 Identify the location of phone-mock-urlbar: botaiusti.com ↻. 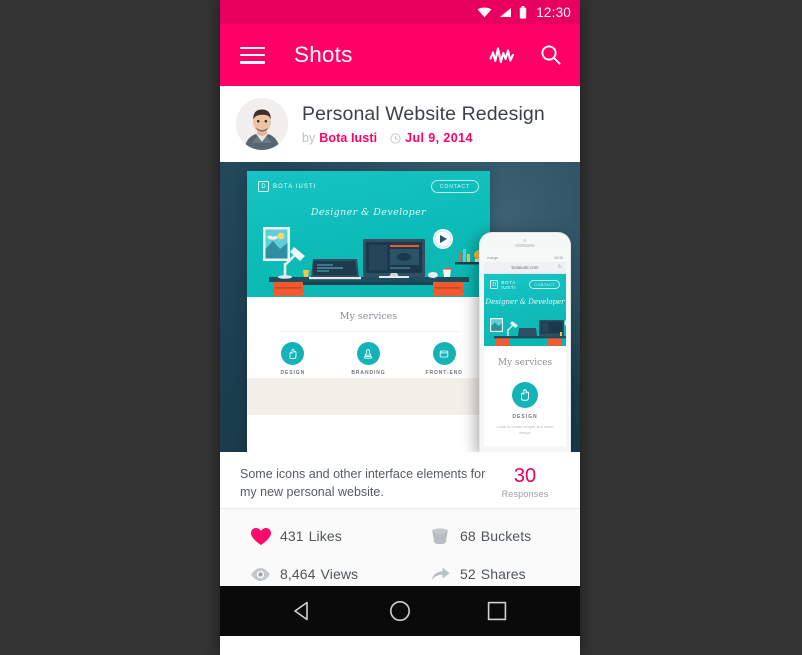
(525, 267).